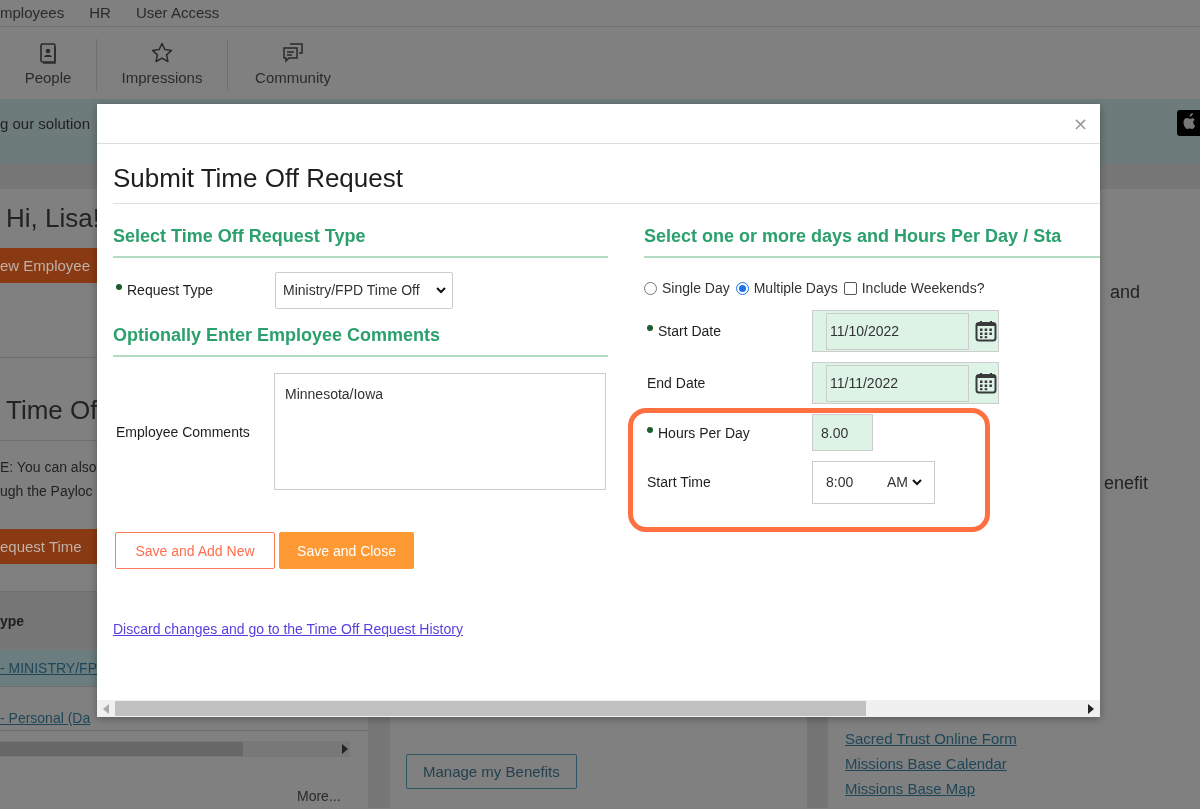 This screenshot has width=1200, height=809. Describe the element at coordinates (52, 410) in the screenshot. I see `section-title: Time Of` at that location.